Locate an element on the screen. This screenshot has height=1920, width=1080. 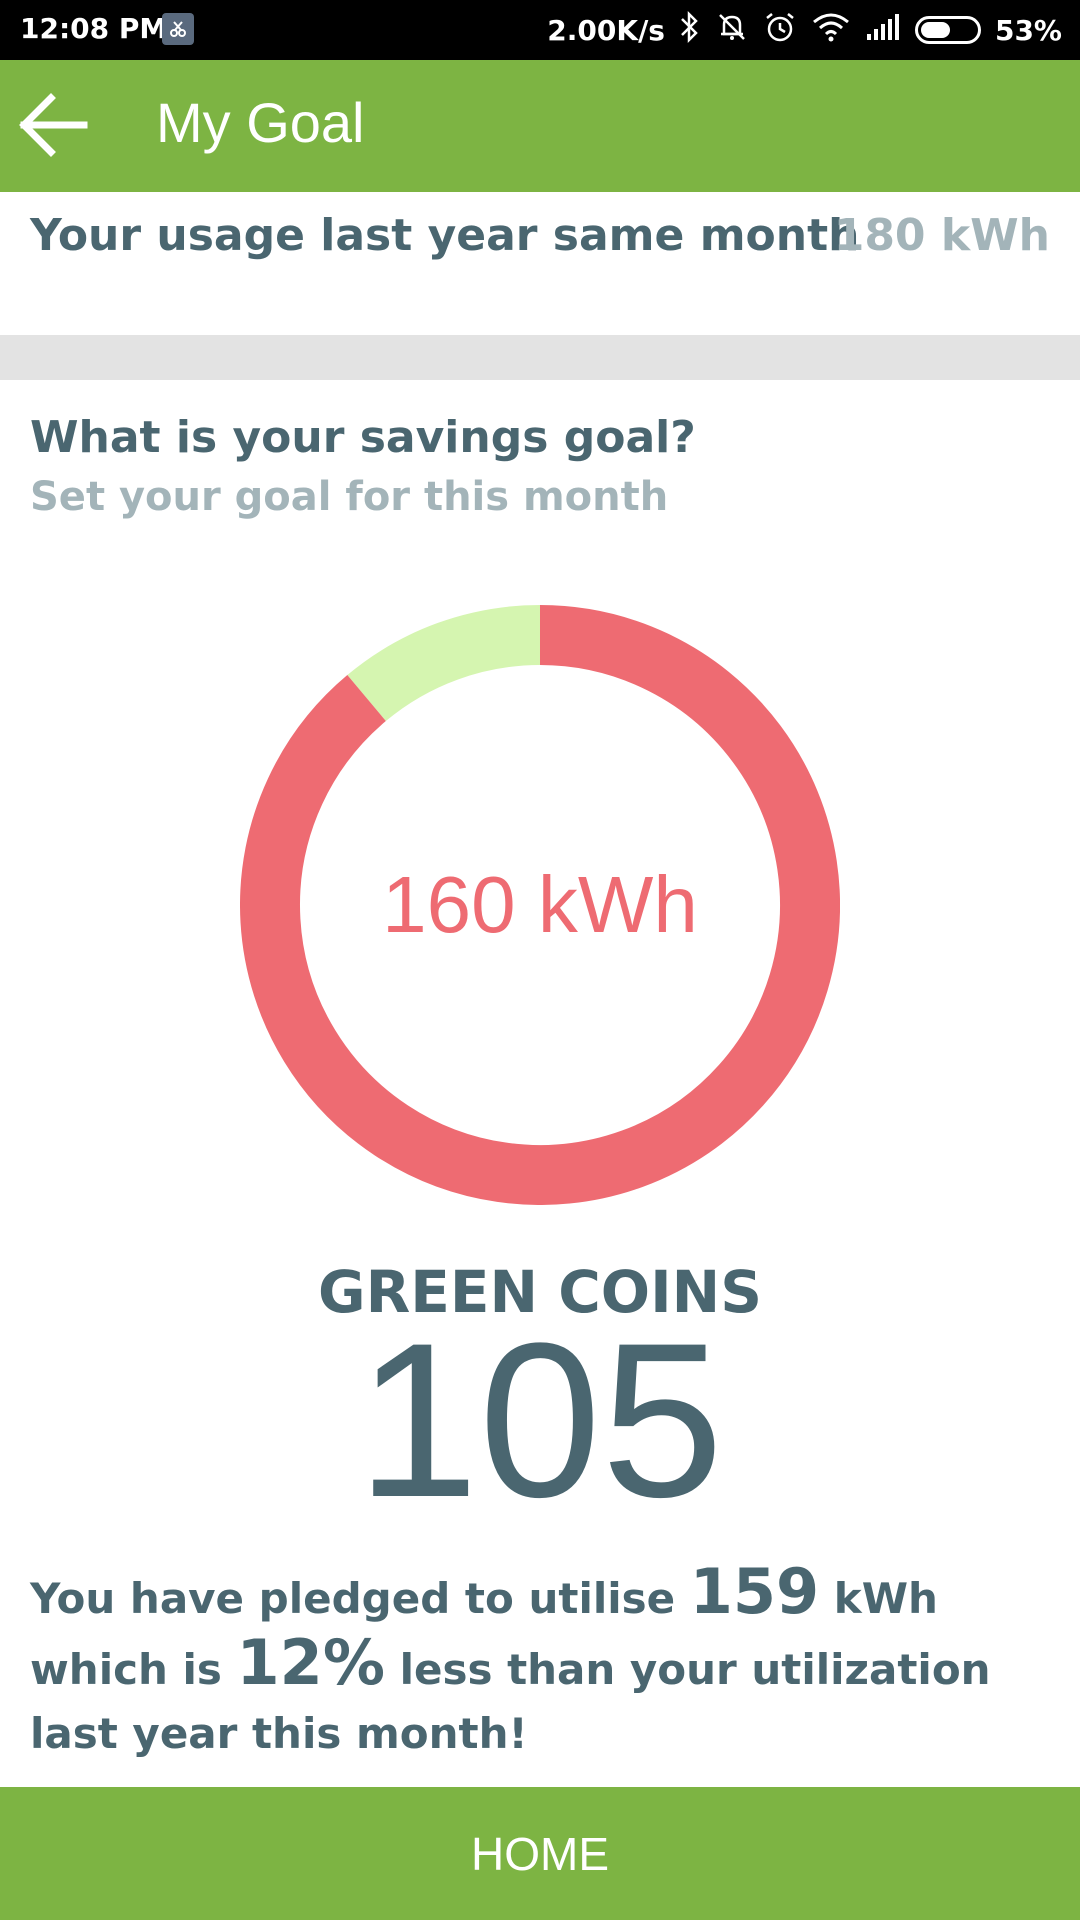
pledge-kwh: 159 is located at coordinates (754, 1591).